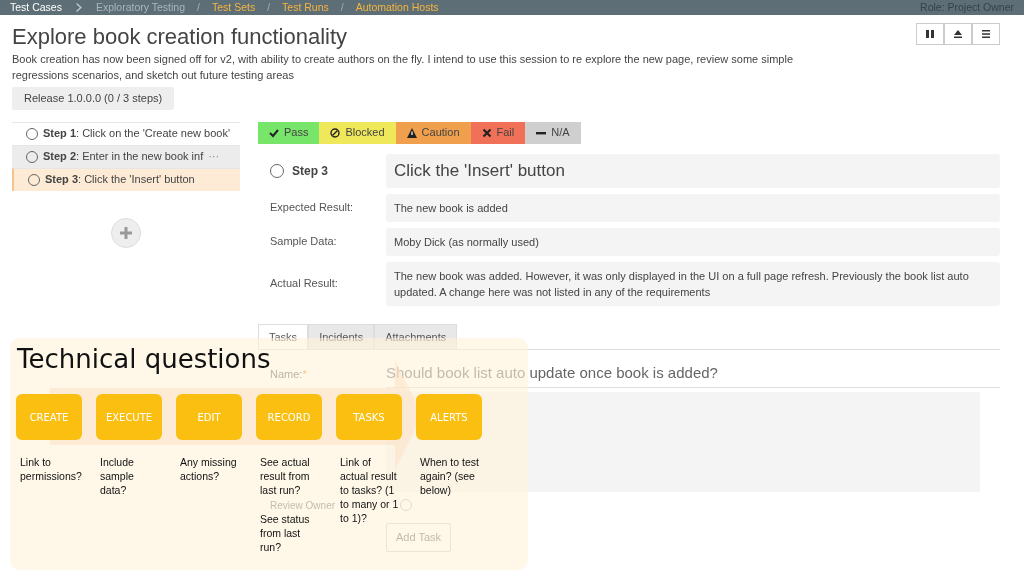 Image resolution: width=1024 pixels, height=576 pixels. Describe the element at coordinates (357, 132) in the screenshot. I see `blocked-button: Blocked` at that location.